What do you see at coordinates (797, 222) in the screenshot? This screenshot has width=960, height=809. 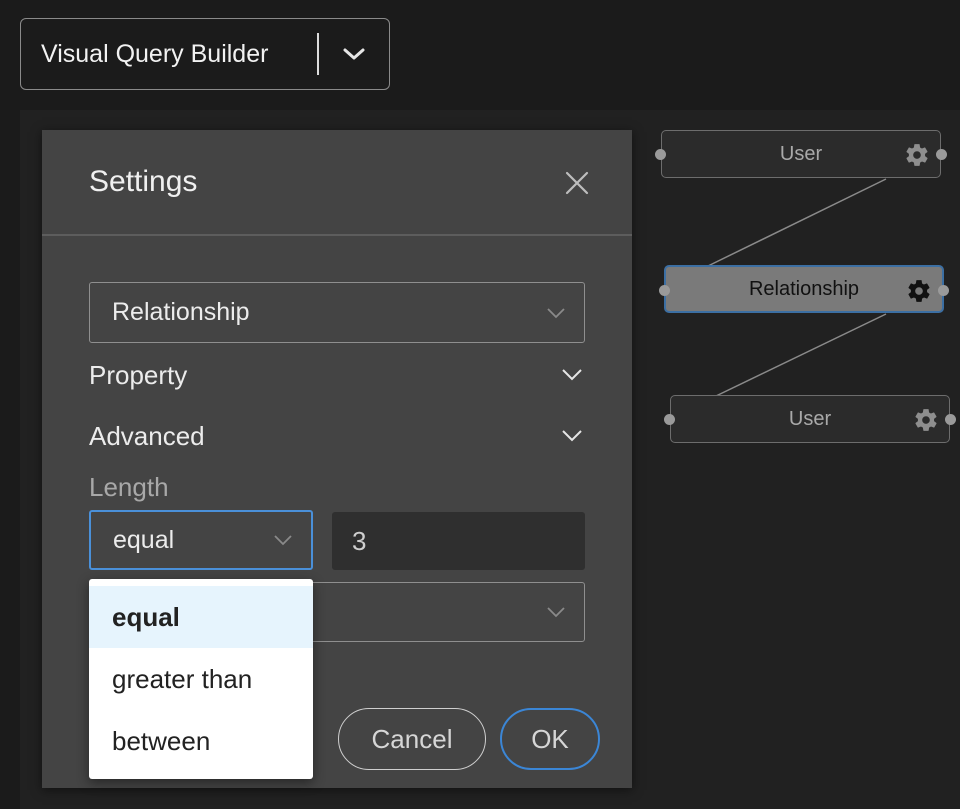 I see `link-user-relationship` at bounding box center [797, 222].